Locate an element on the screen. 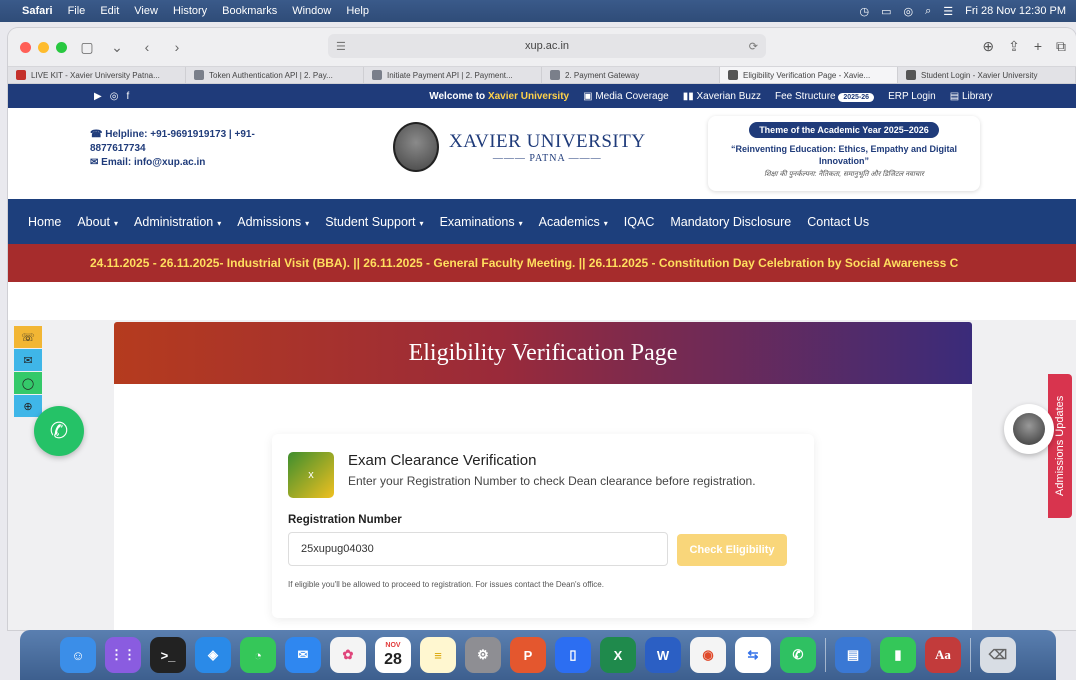  crest-favicon-icon is located at coordinates (911, 75).